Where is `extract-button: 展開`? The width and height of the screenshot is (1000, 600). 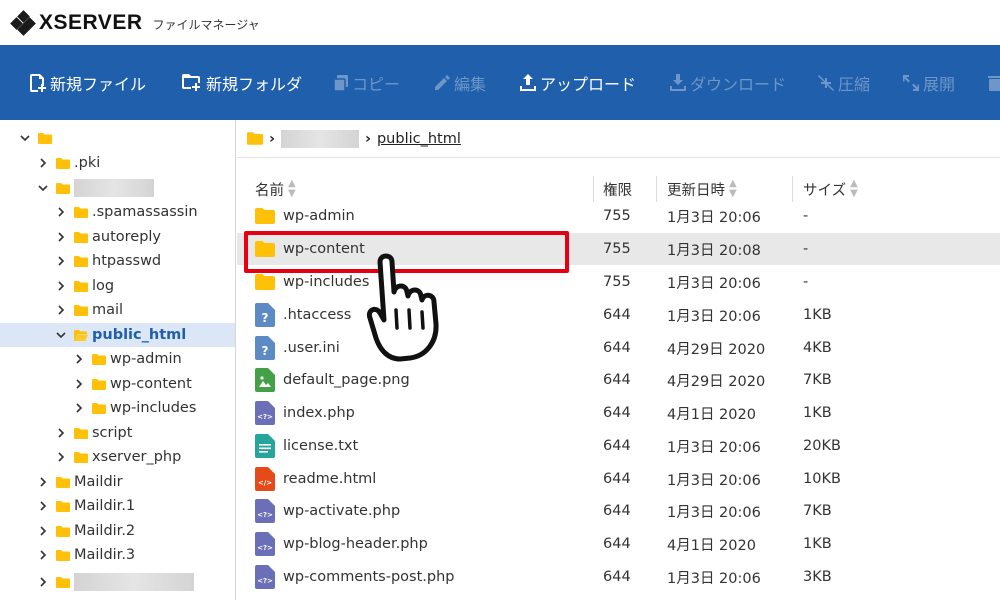
extract-button: 展開 is located at coordinates (929, 82).